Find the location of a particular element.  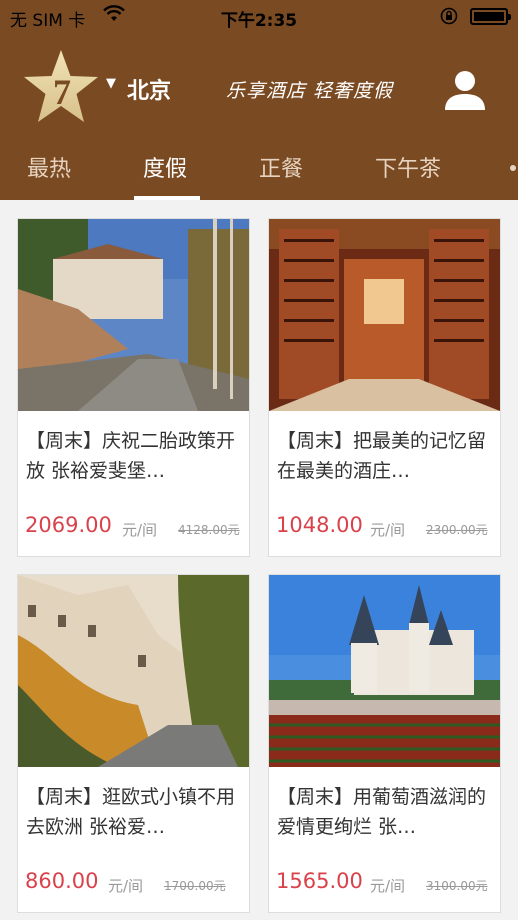

user-icon is located at coordinates (465, 90).